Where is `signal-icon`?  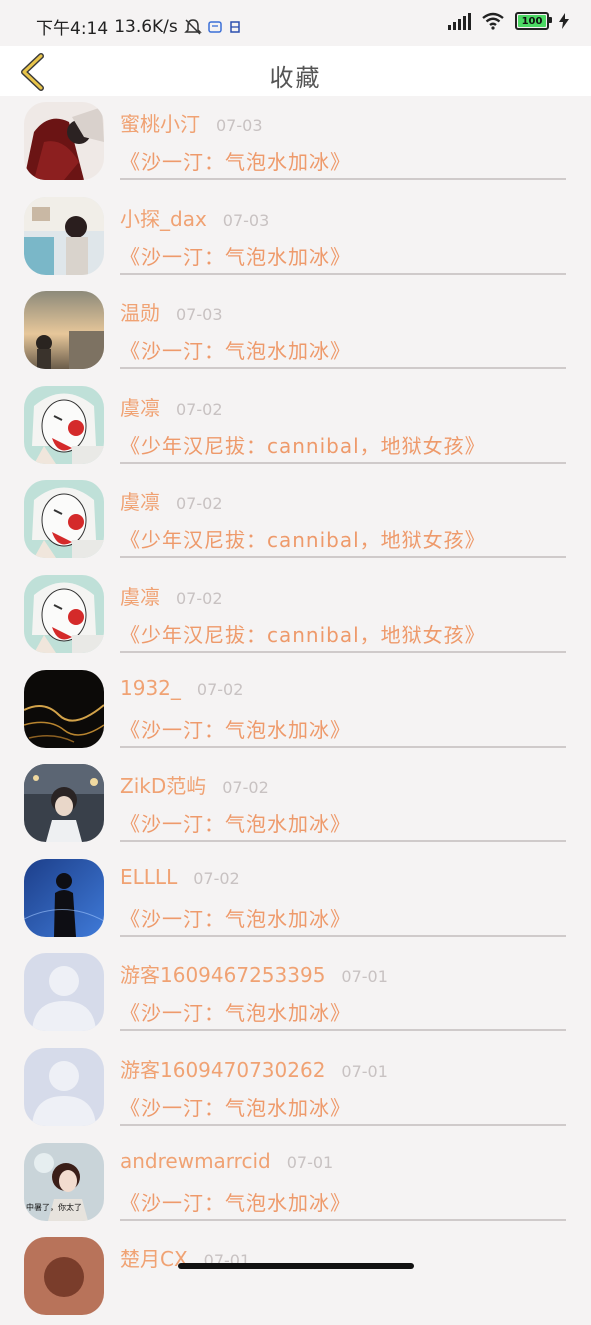 signal-icon is located at coordinates (459, 21).